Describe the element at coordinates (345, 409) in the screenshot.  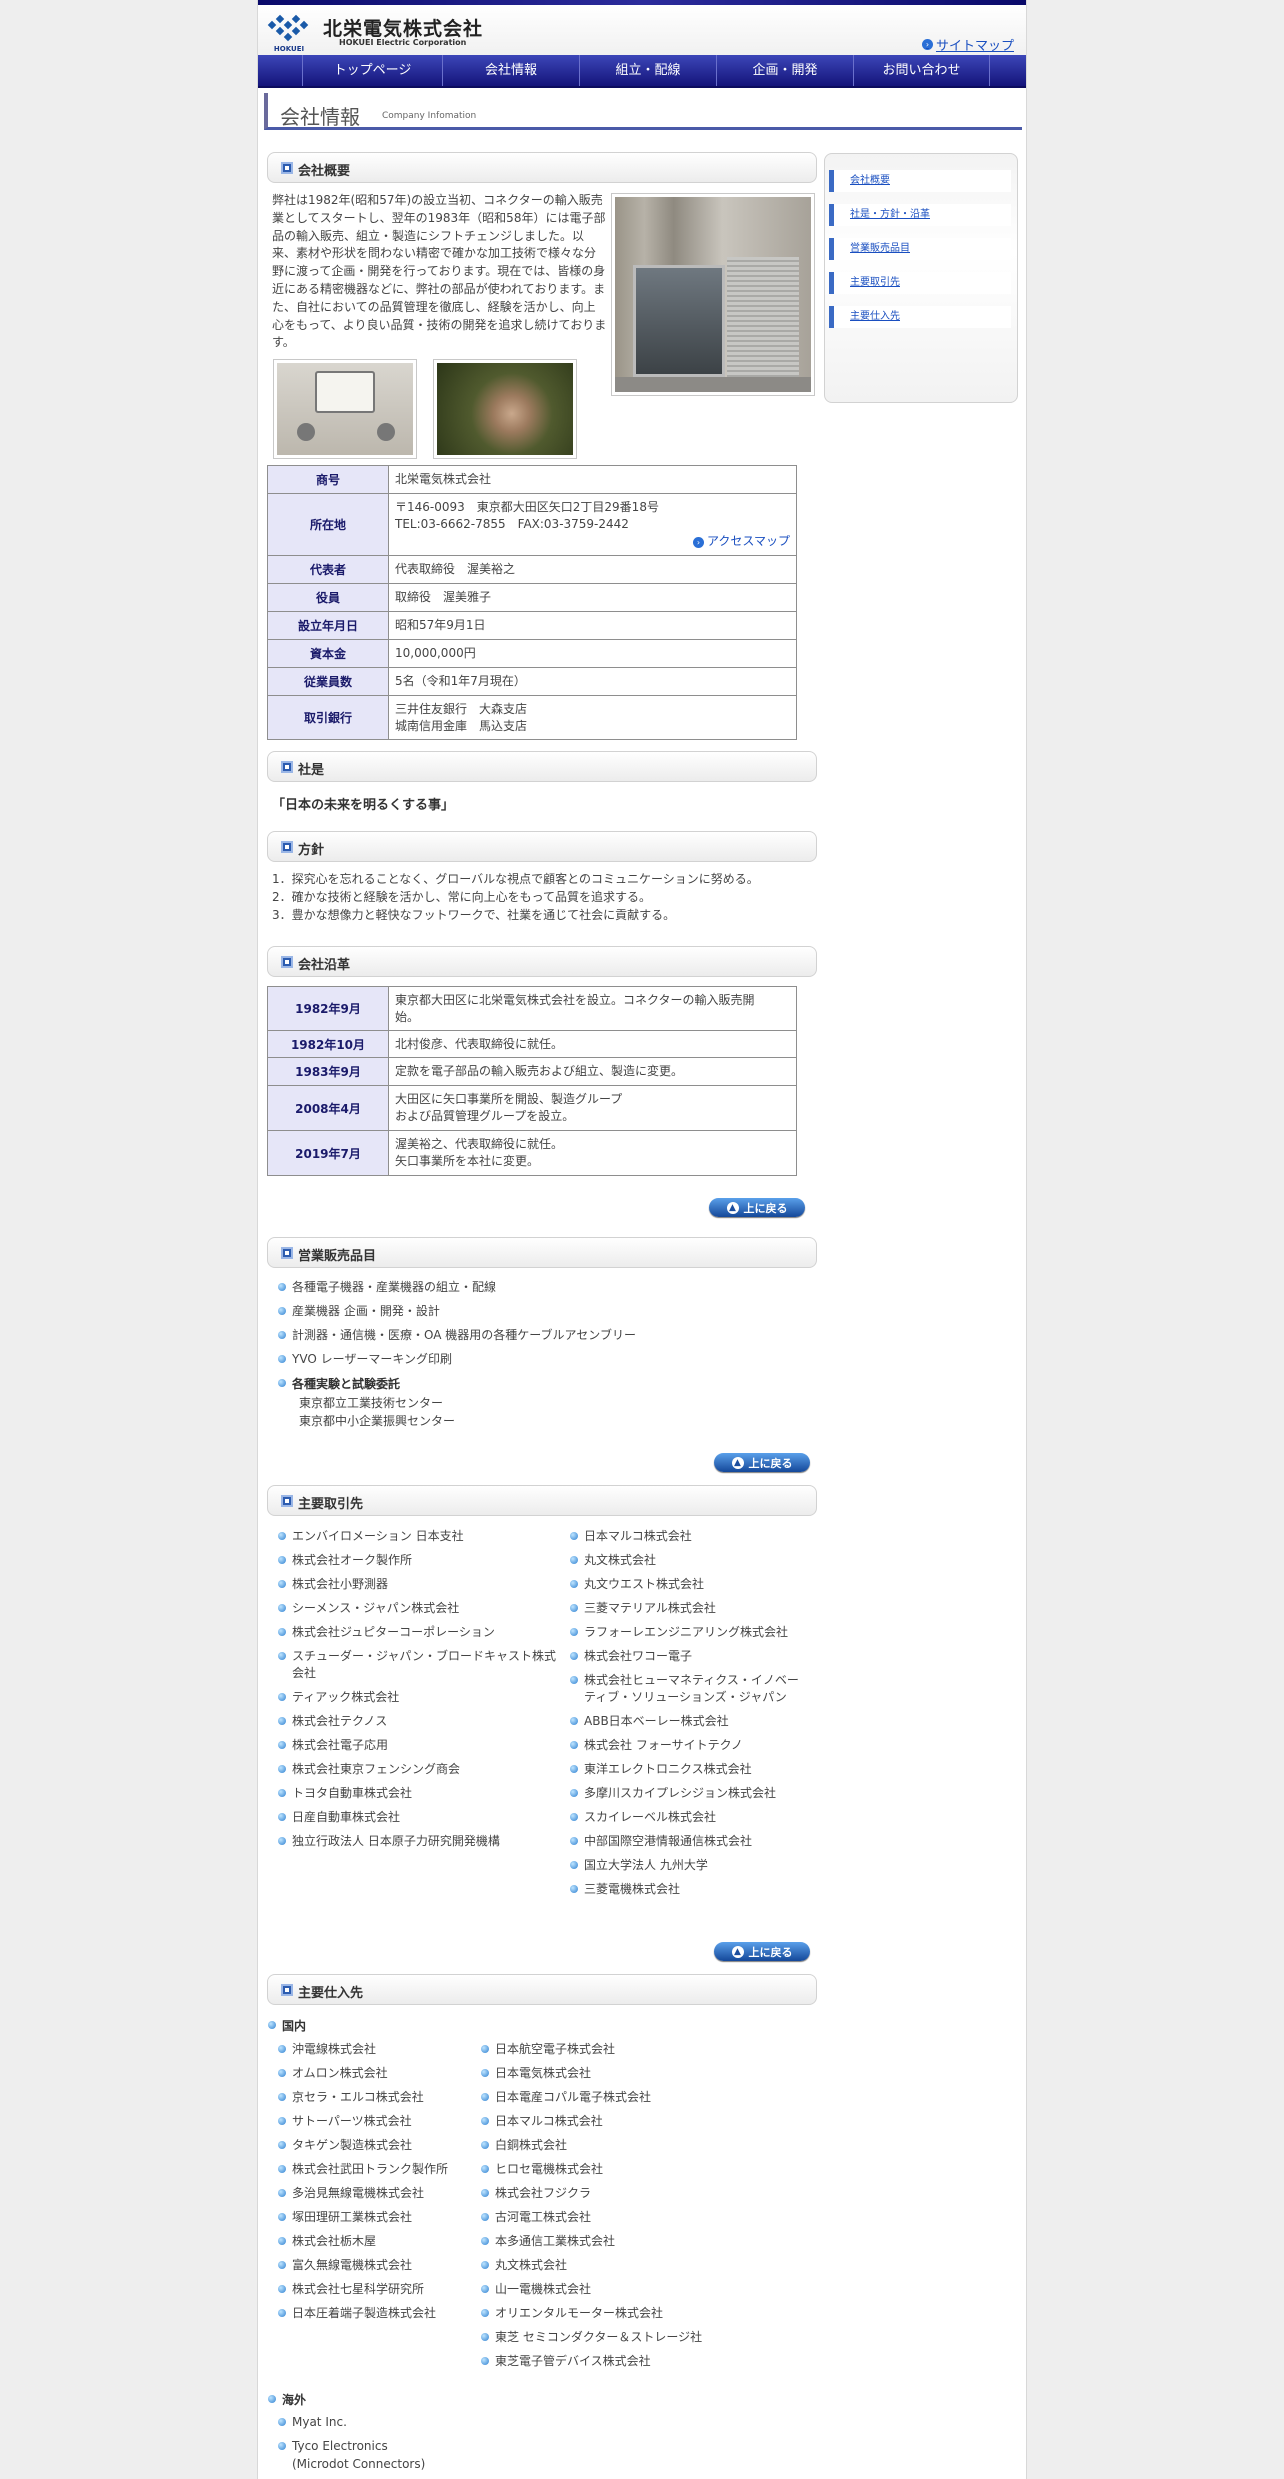
I see `meter-photo` at that location.